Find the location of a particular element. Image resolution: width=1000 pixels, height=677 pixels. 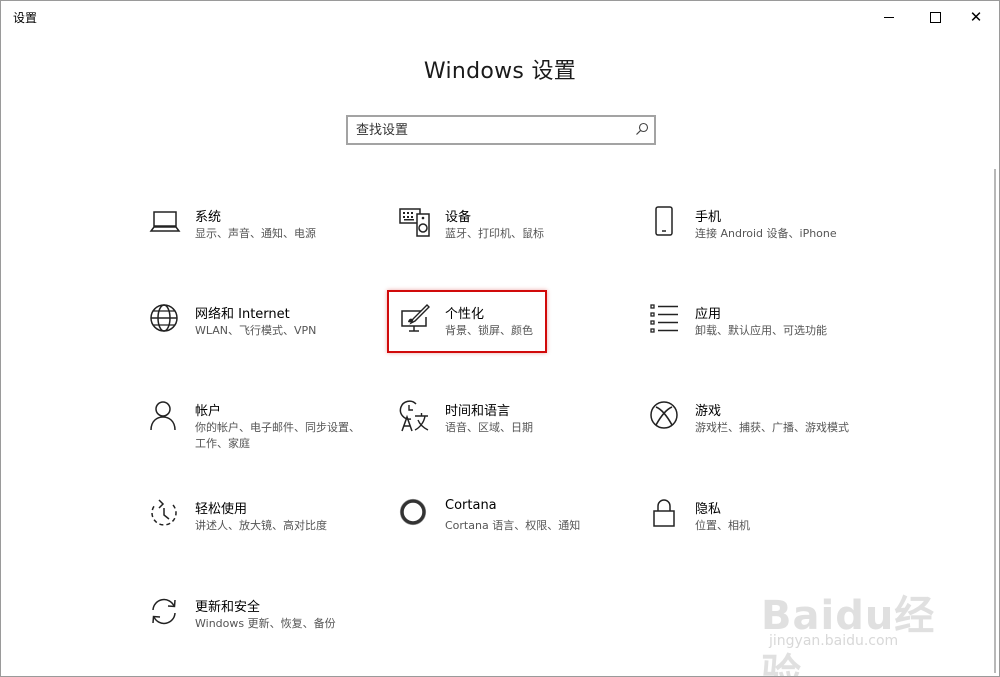

tile-name: 更新和安全 is located at coordinates (228, 607).